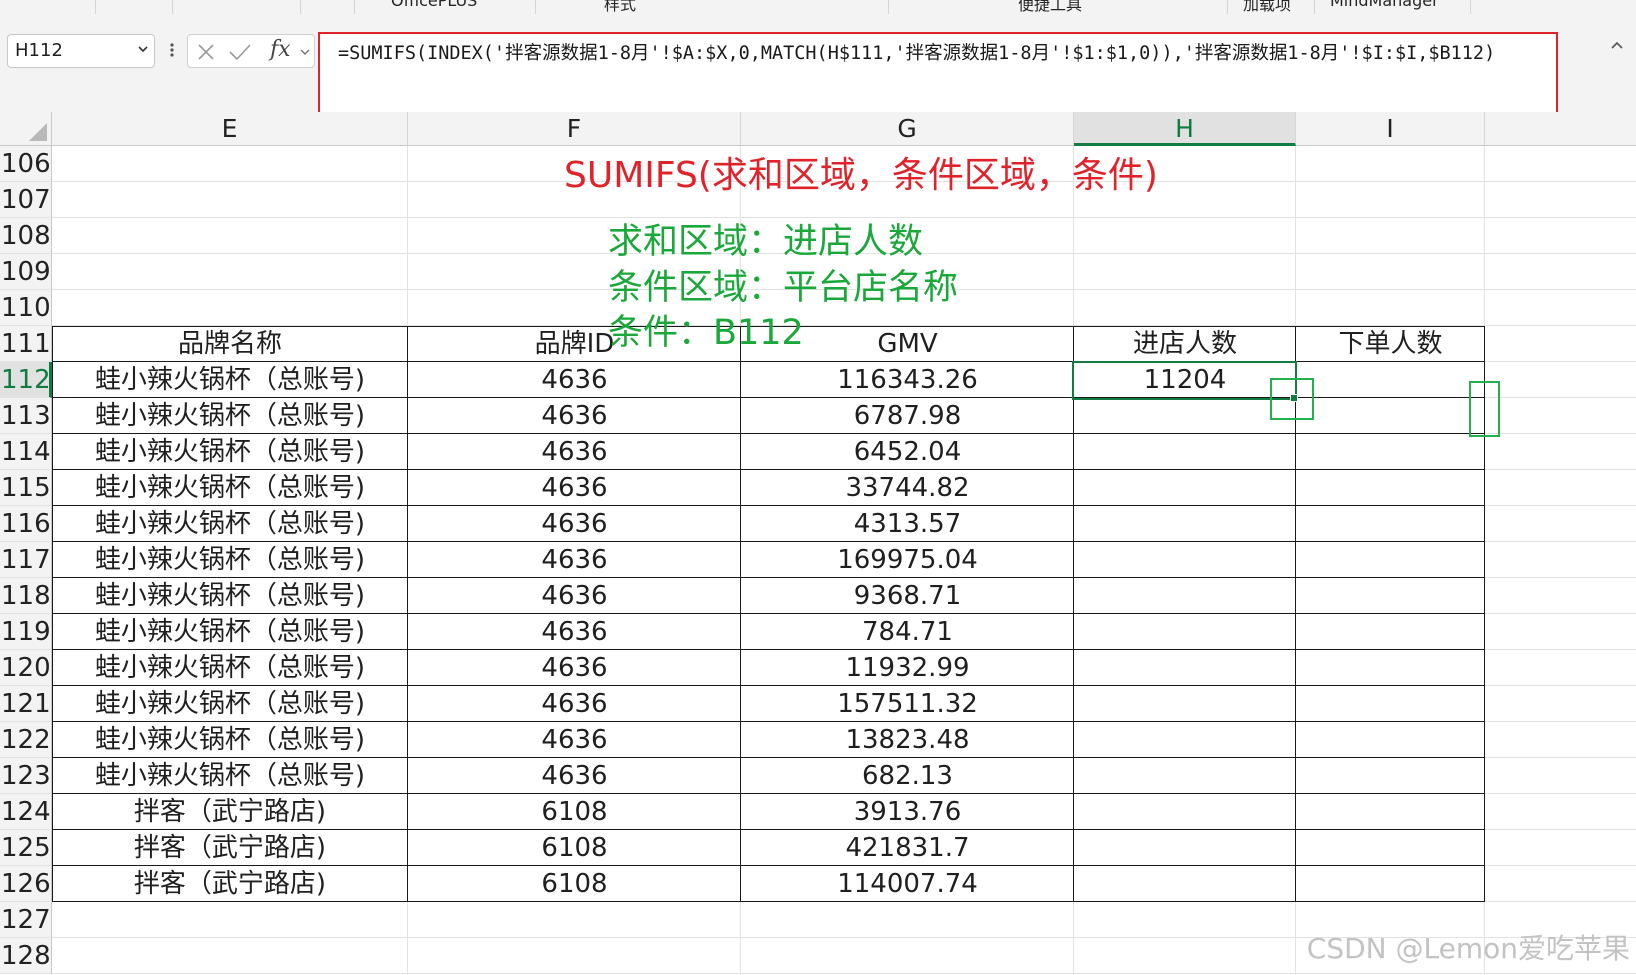 This screenshot has width=1636, height=975. What do you see at coordinates (1390, 129) in the screenshot?
I see `column-header-i: I` at bounding box center [1390, 129].